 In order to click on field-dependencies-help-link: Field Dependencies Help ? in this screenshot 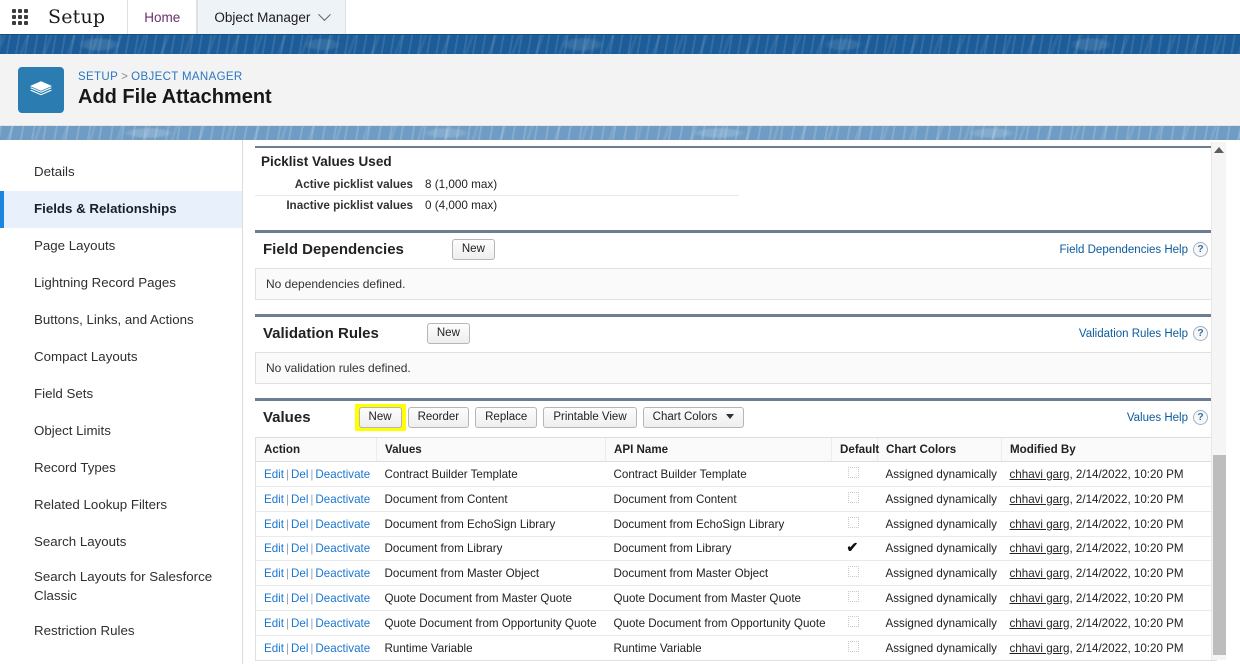, I will do `click(1133, 249)`.